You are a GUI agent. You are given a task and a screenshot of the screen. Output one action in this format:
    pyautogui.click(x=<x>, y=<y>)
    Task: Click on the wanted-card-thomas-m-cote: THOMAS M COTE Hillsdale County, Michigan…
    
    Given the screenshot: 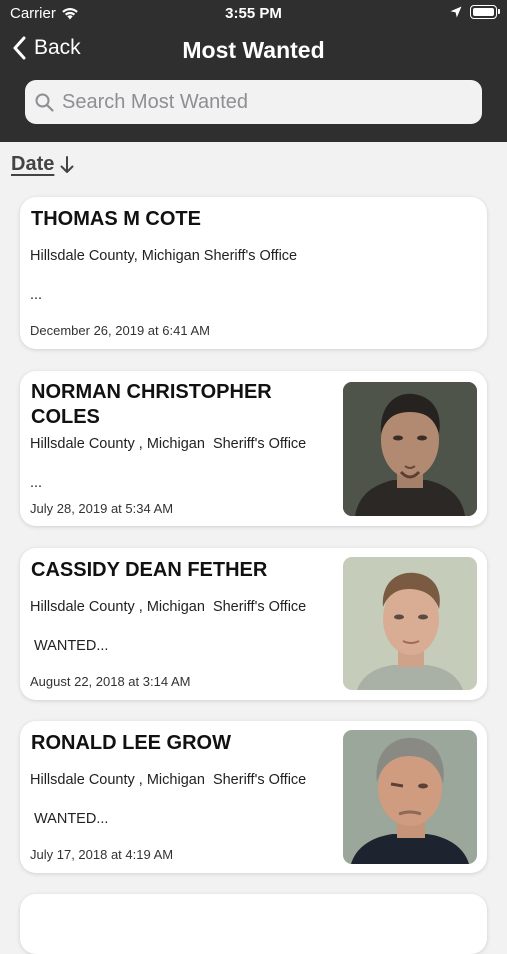 What is the action you would take?
    pyautogui.click(x=253, y=273)
    